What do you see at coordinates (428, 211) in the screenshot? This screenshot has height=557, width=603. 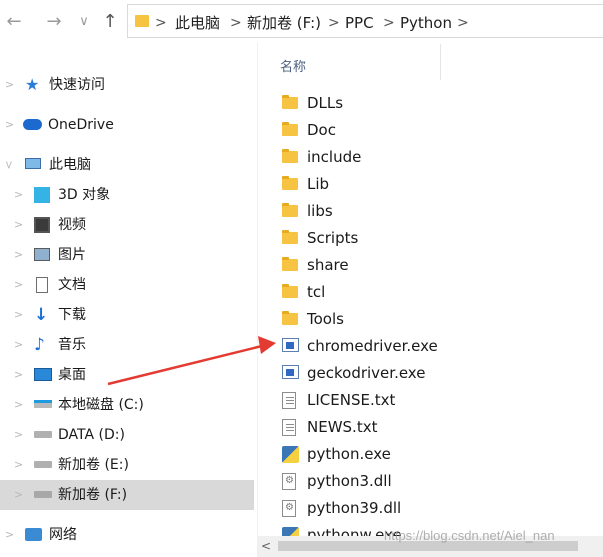 I see `list-item: libs` at bounding box center [428, 211].